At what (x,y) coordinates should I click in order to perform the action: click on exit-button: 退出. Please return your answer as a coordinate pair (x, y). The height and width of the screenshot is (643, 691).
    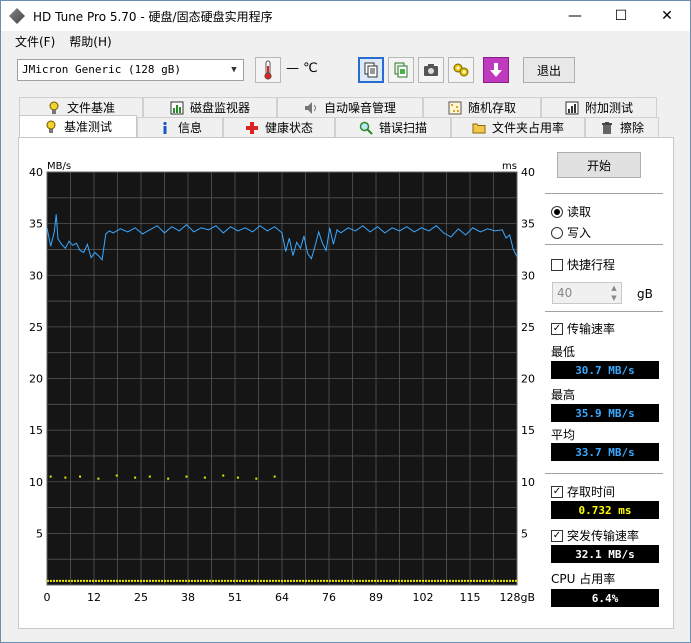
    Looking at the image, I should click on (549, 70).